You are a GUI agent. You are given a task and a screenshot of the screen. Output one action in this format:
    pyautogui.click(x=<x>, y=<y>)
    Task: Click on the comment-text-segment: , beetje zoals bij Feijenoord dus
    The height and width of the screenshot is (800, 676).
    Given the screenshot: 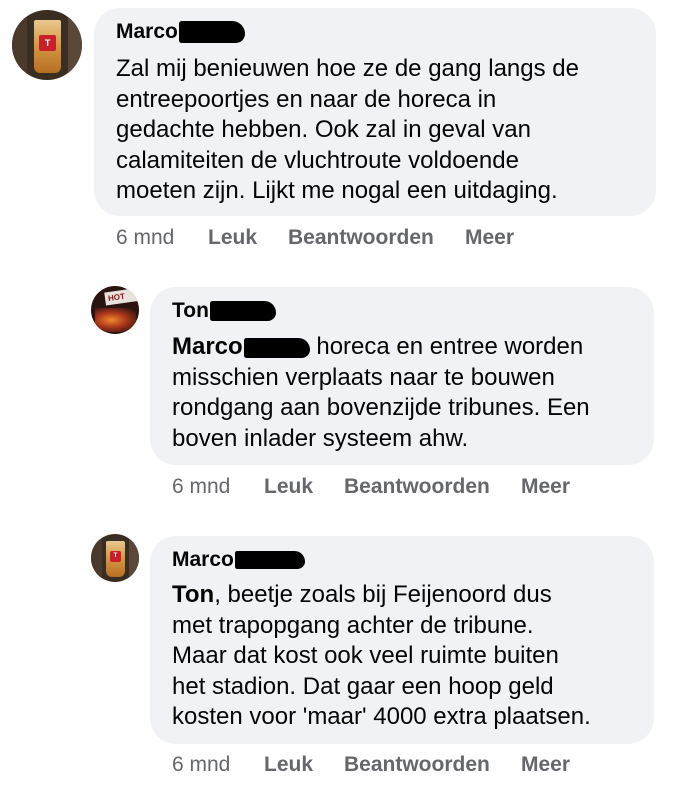 What is the action you would take?
    pyautogui.click(x=383, y=594)
    